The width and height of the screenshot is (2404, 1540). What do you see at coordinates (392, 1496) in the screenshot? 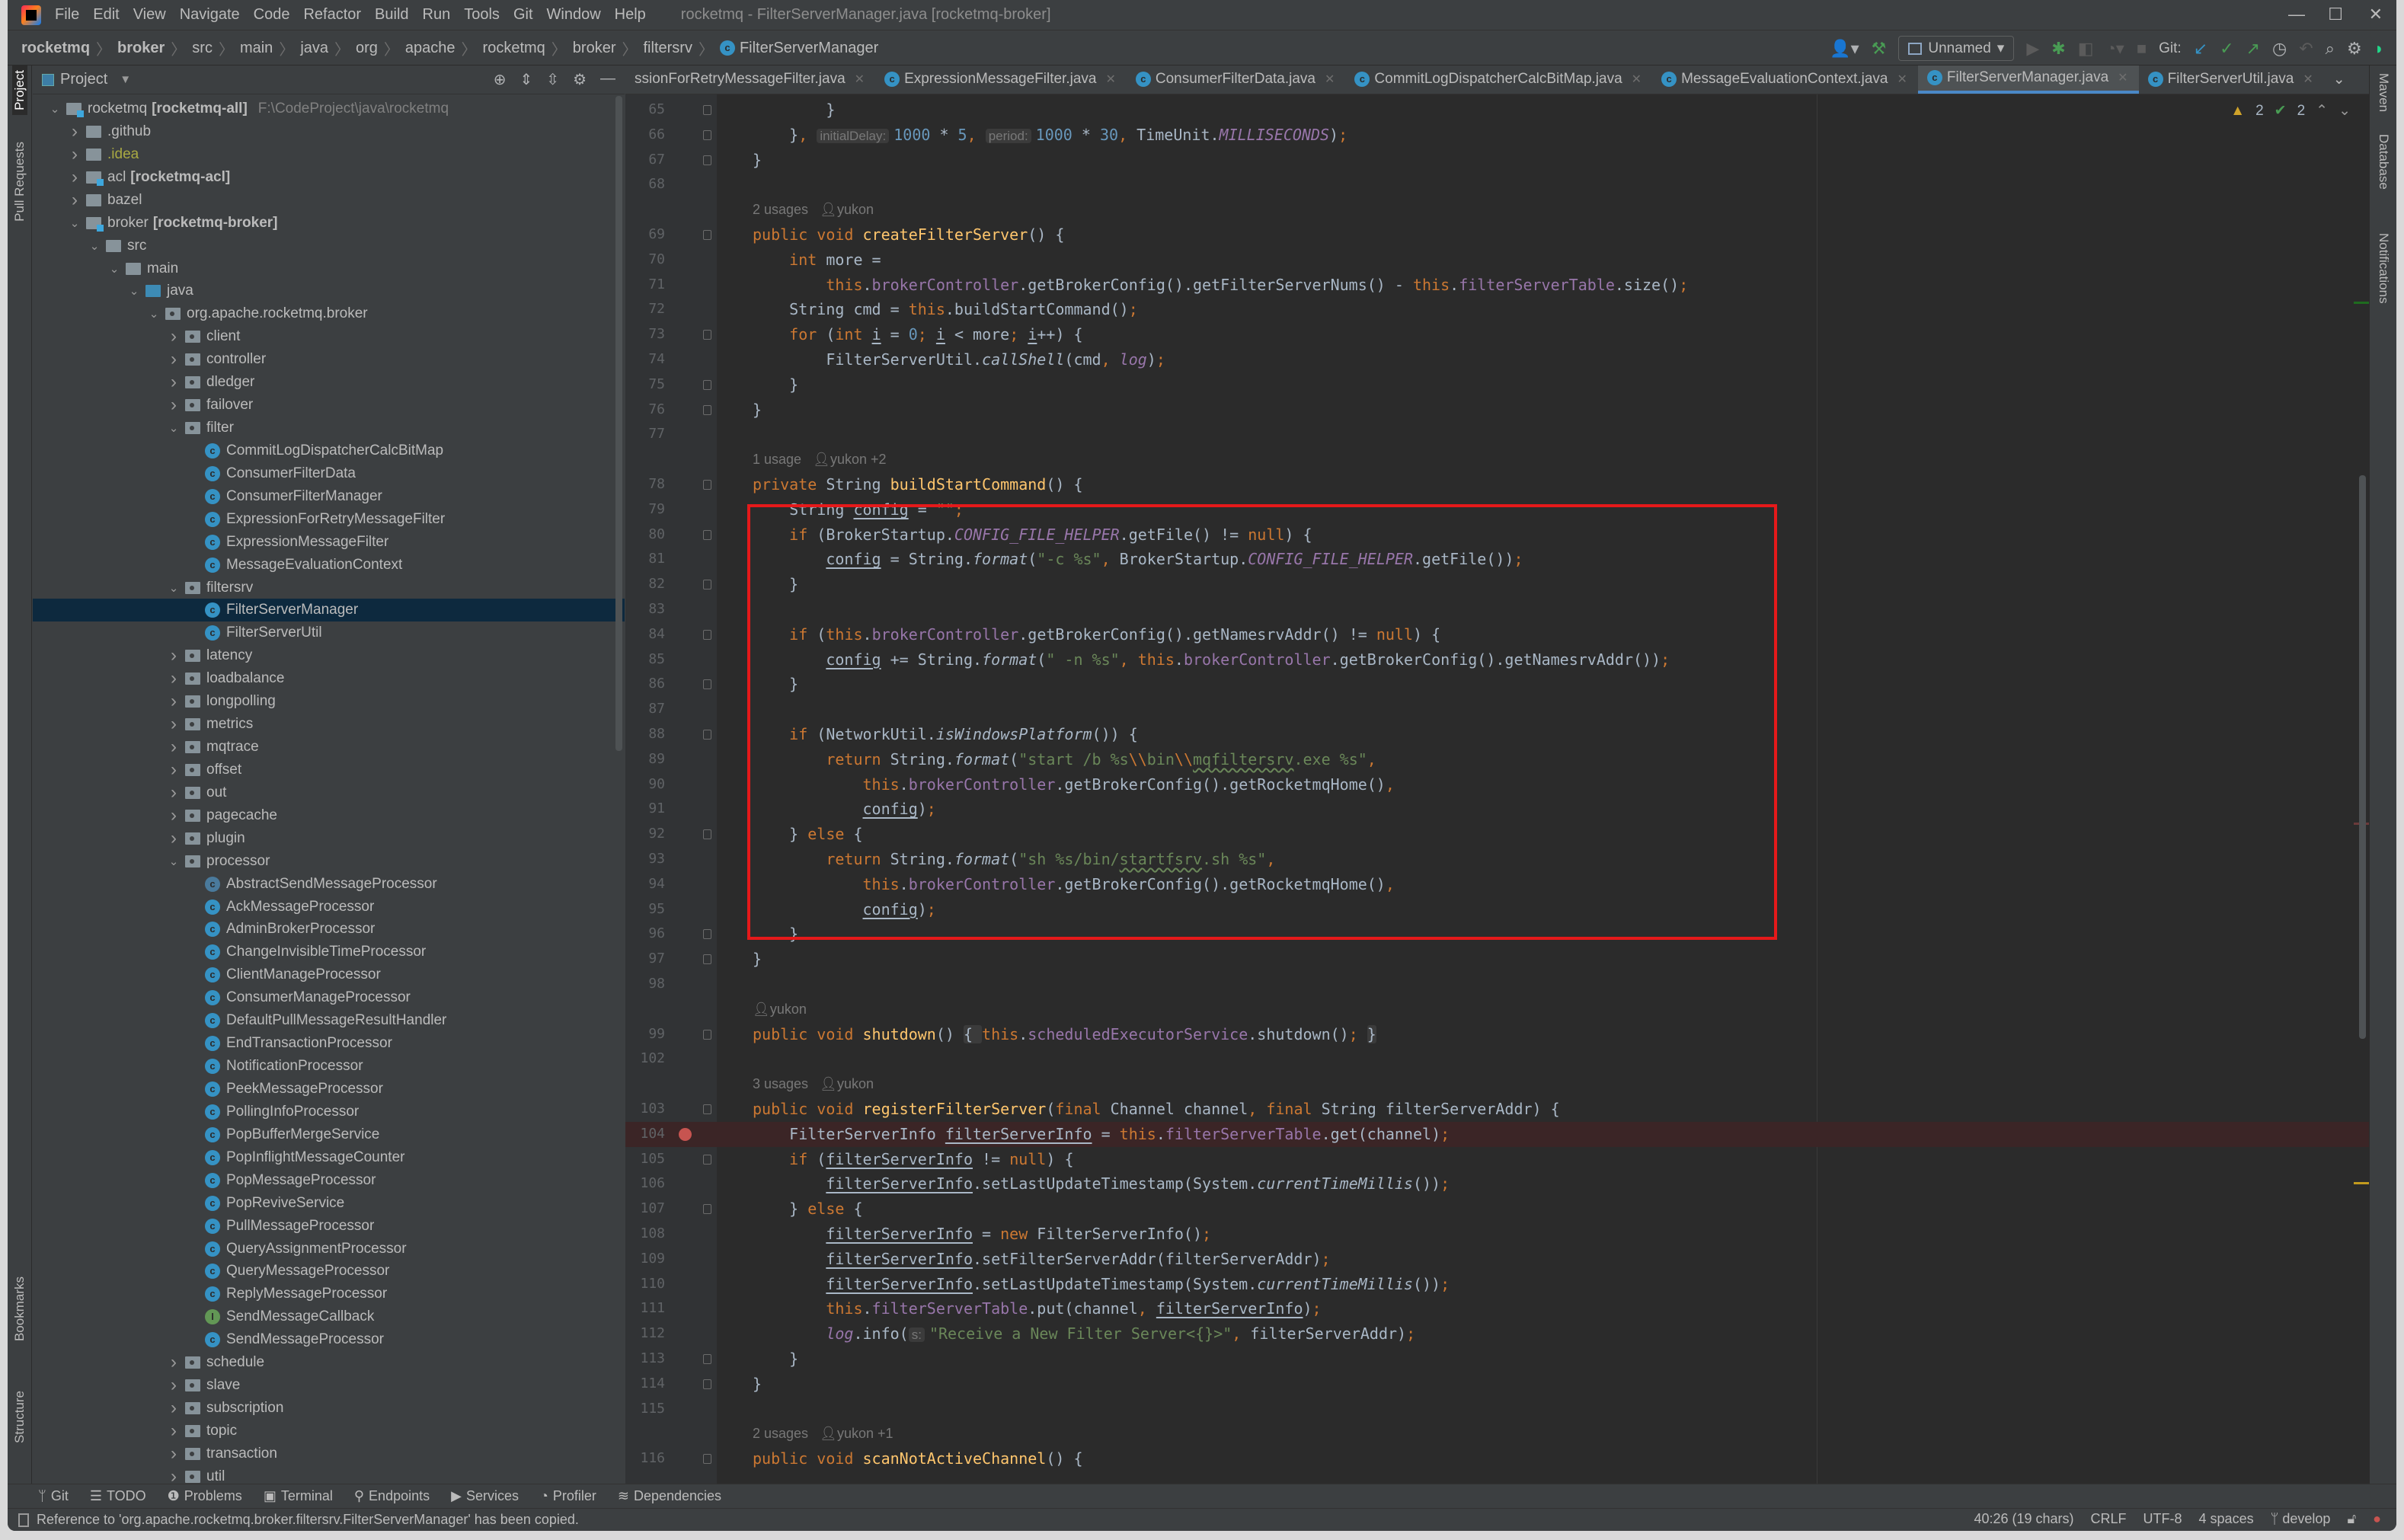
I see `tool-endpoints: ⚲ Endpoints` at bounding box center [392, 1496].